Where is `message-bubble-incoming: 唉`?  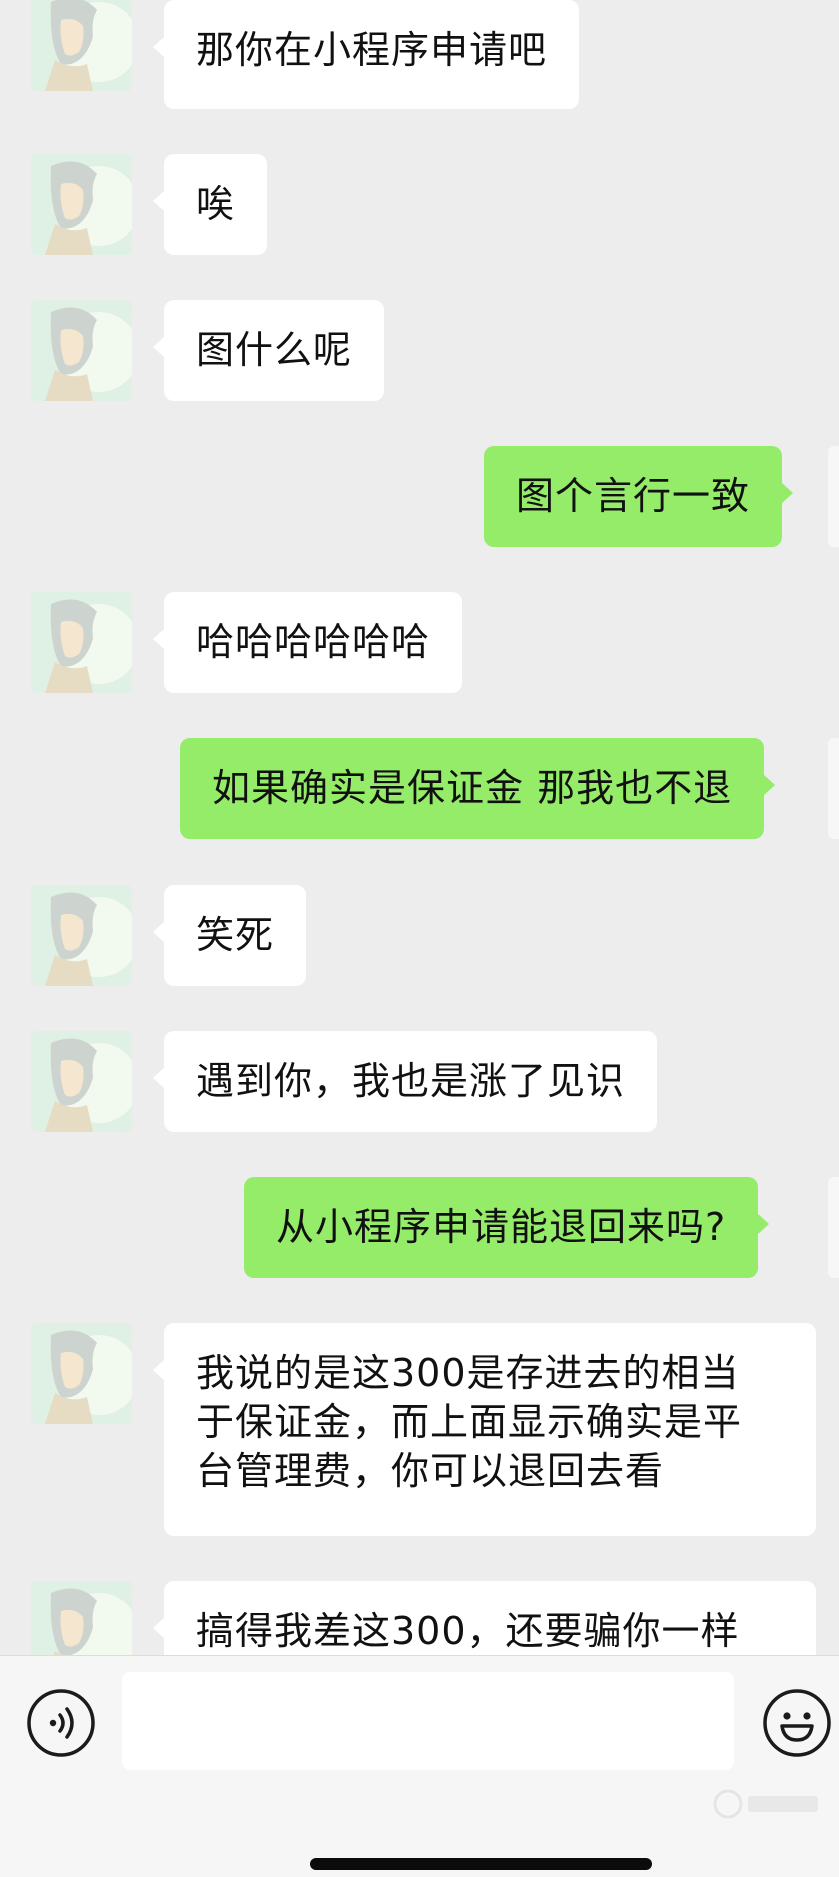
message-bubble-incoming: 唉 is located at coordinates (210, 204).